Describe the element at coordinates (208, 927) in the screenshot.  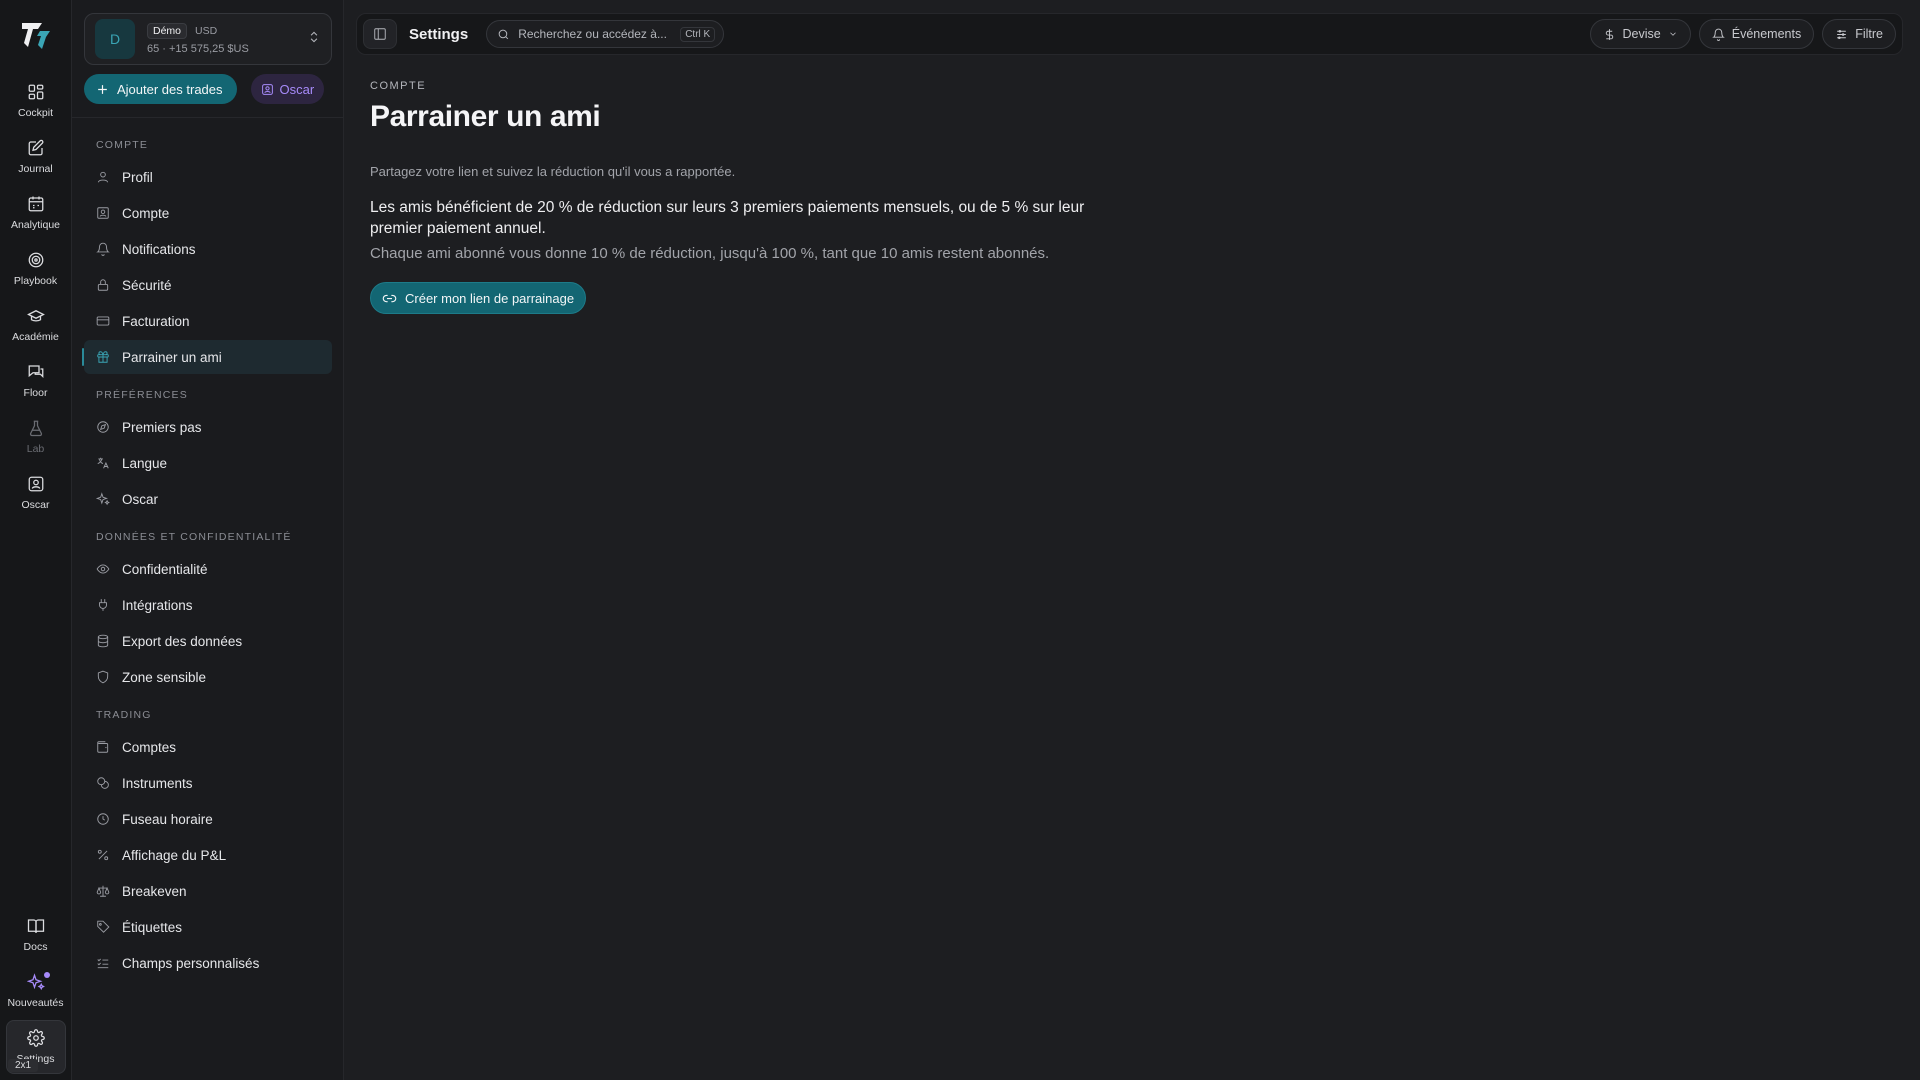
I see `nav-item-etiquettes: Étiquettes` at that location.